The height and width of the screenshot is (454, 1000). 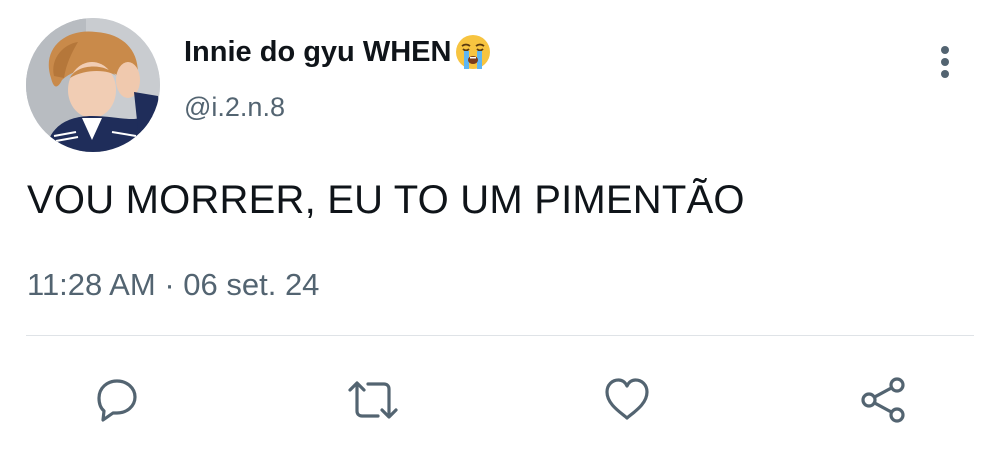 I want to click on share-icon, so click(x=883, y=400).